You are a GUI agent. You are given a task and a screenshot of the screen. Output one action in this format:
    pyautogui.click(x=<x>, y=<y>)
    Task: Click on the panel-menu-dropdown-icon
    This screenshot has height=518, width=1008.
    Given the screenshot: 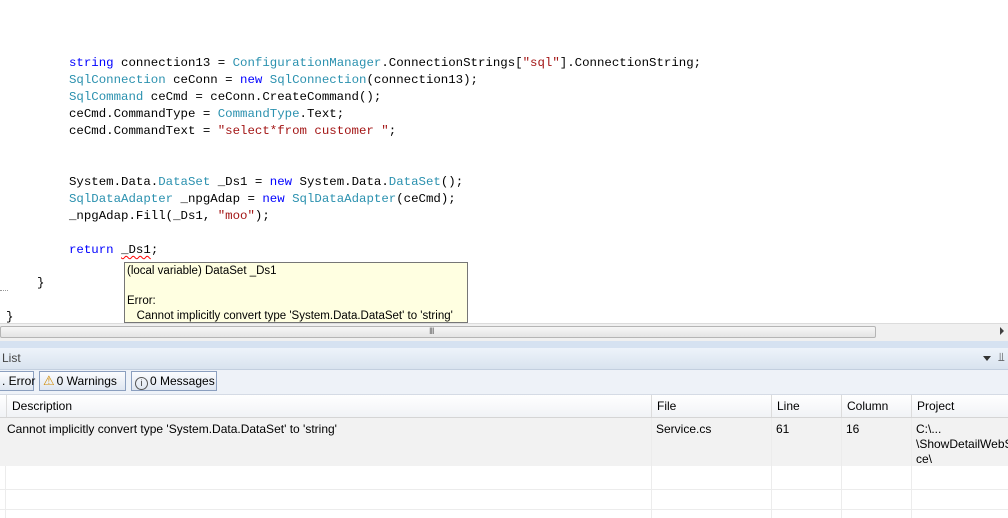 What is the action you would take?
    pyautogui.click(x=987, y=358)
    